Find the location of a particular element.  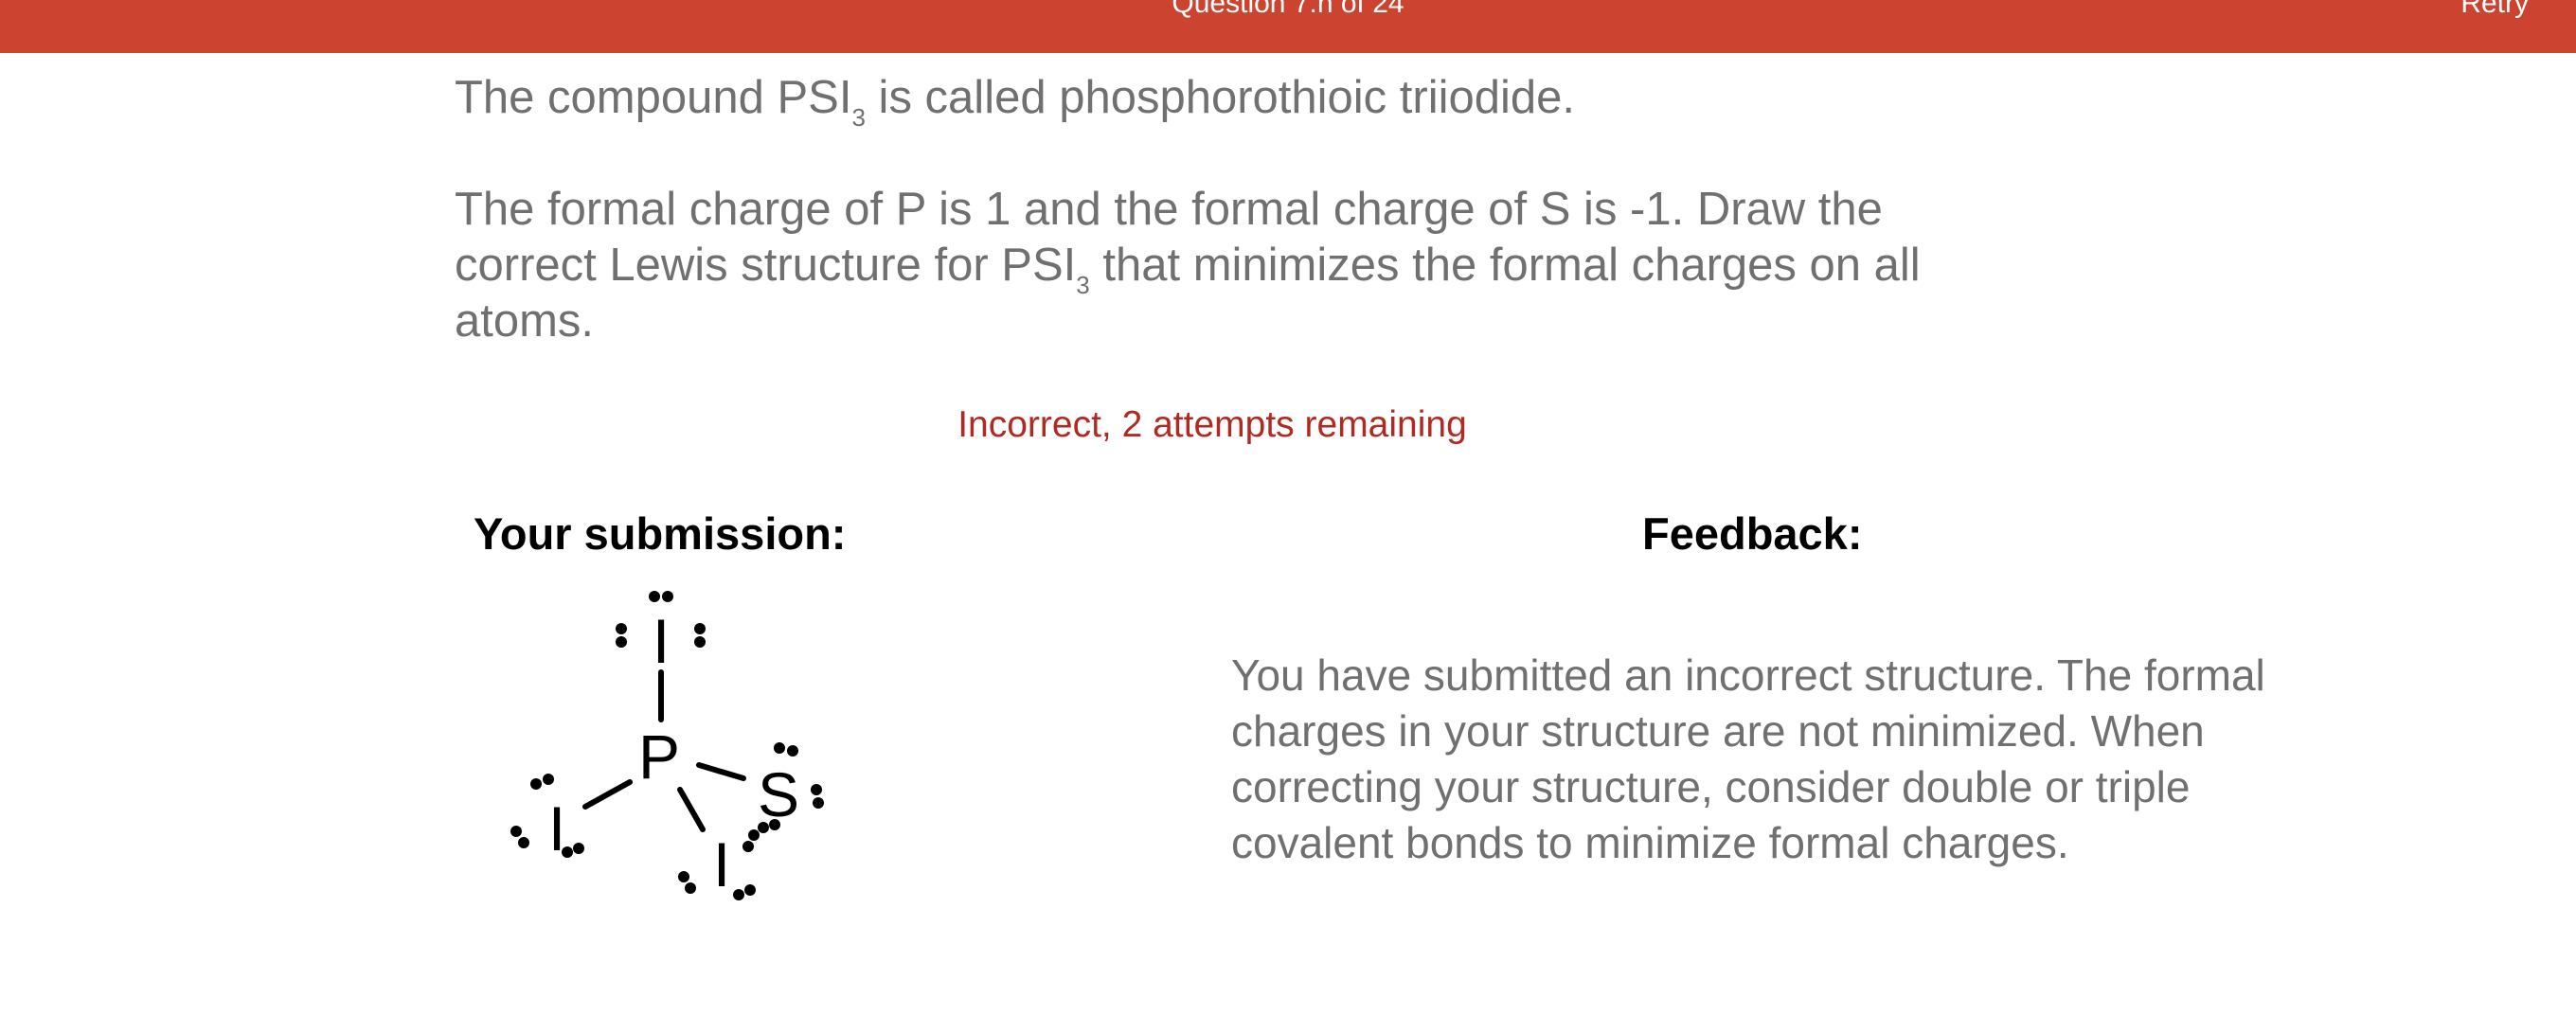

question-counter: Question 7.n of 24 is located at coordinates (1288, 9).